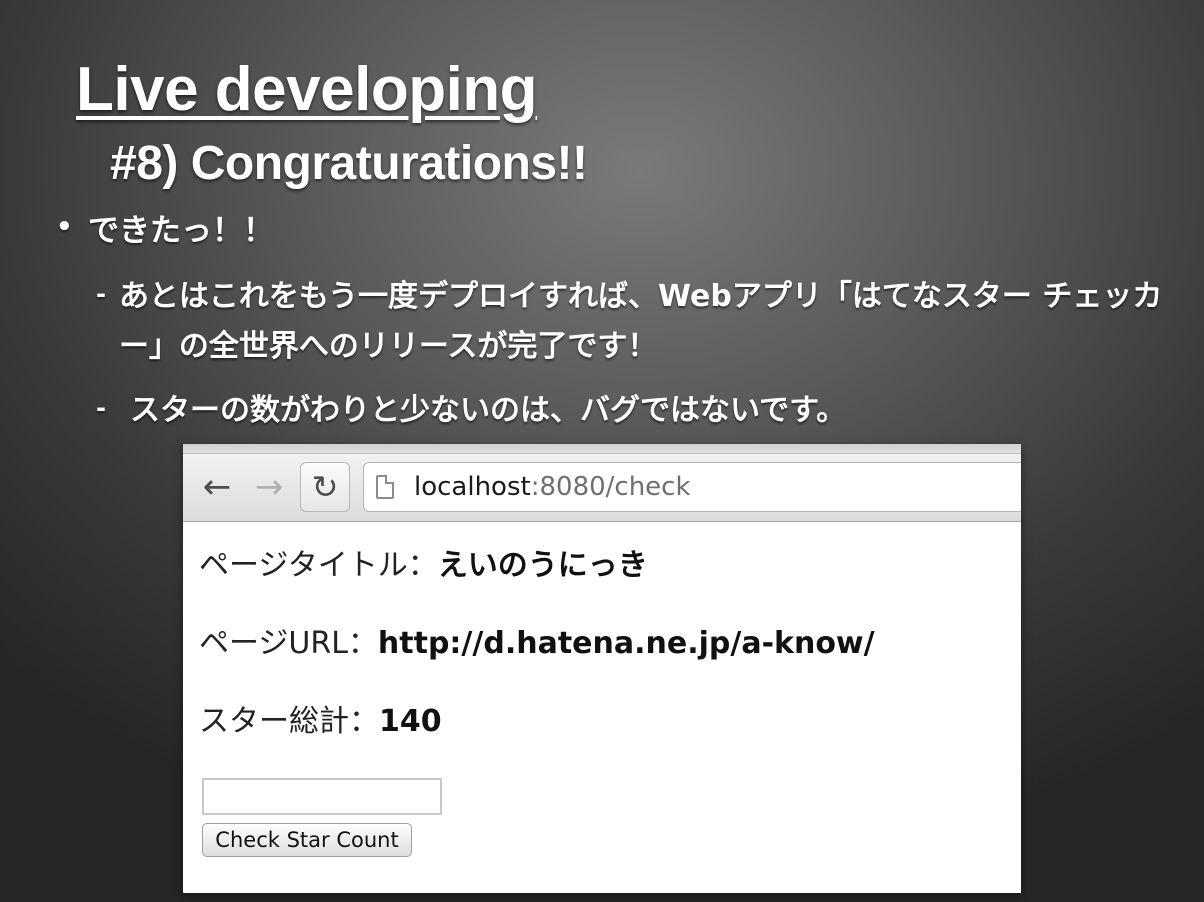  I want to click on address-url: localhost:8080/check, so click(552, 487).